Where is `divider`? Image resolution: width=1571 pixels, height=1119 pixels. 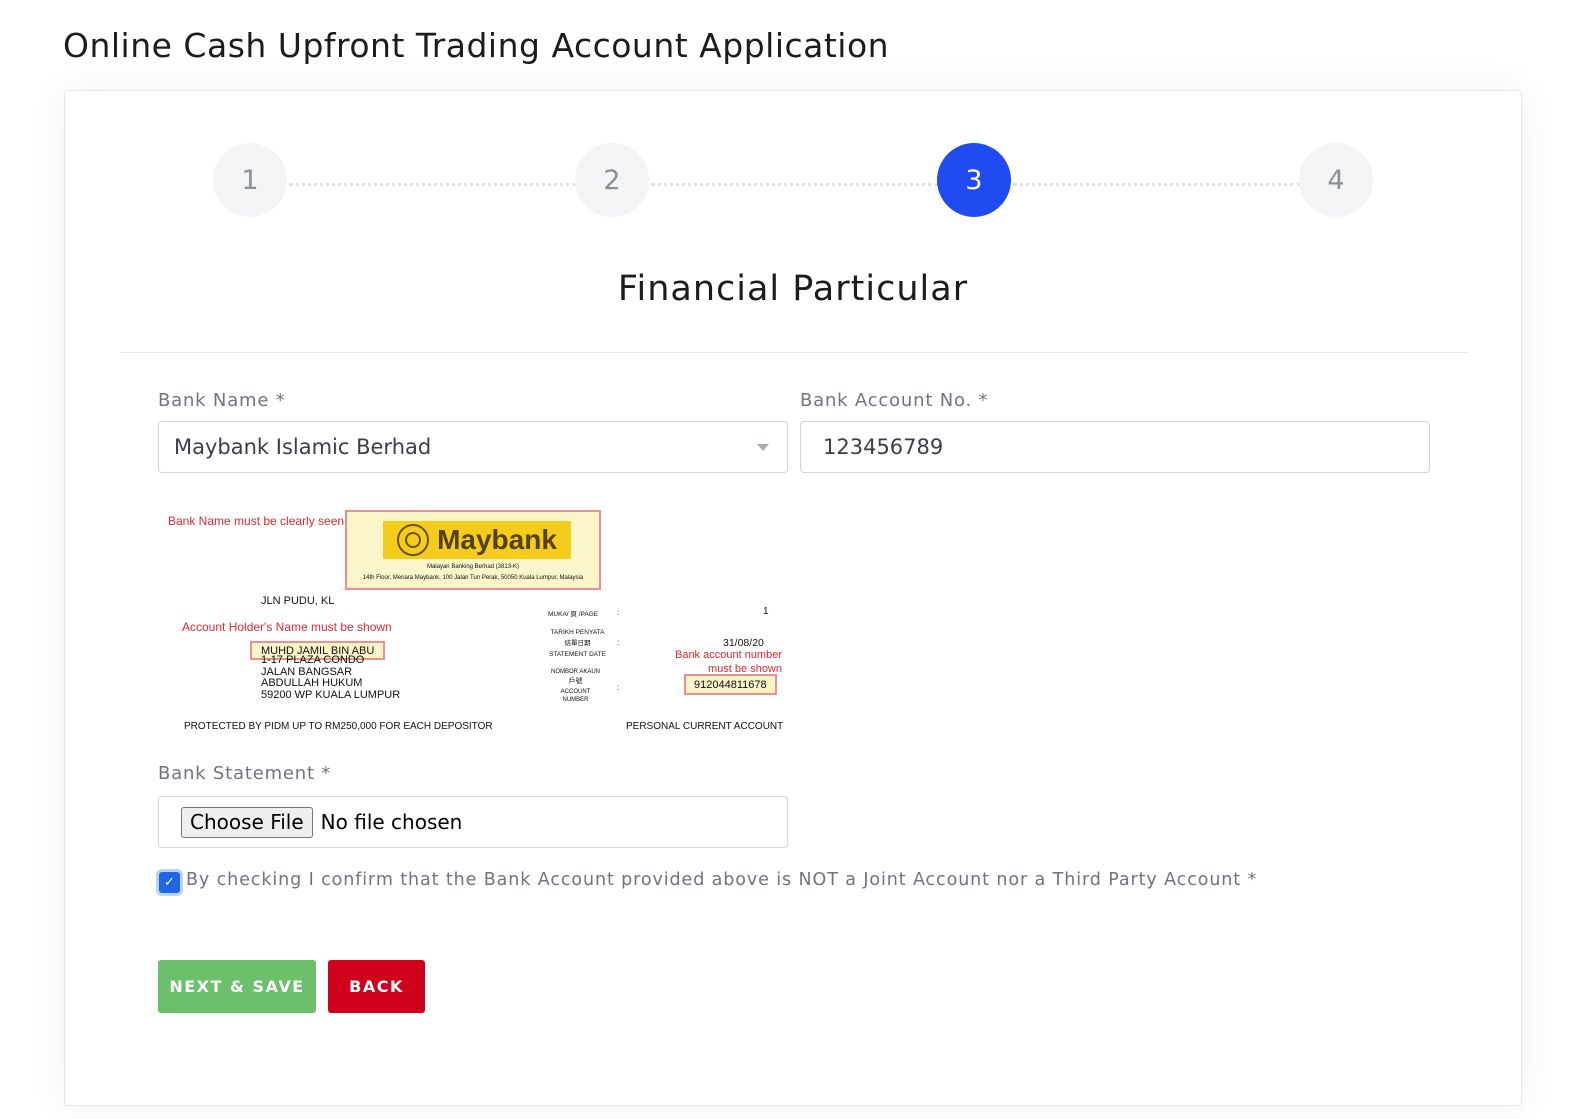 divider is located at coordinates (794, 352).